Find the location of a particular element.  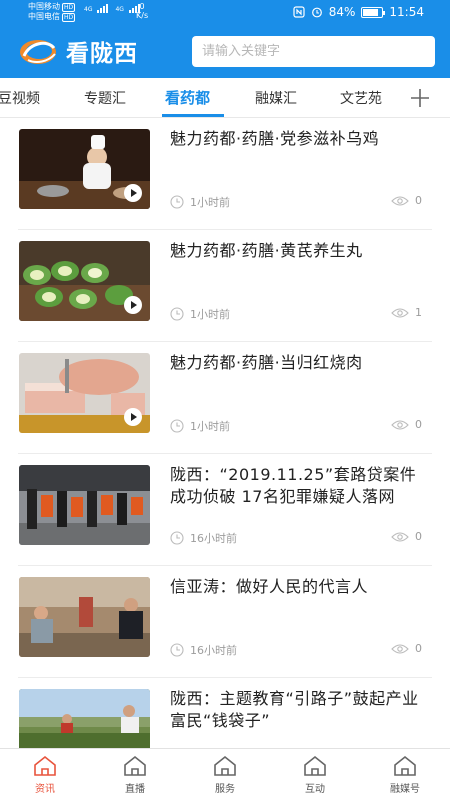

plus-icon is located at coordinates (420, 98).